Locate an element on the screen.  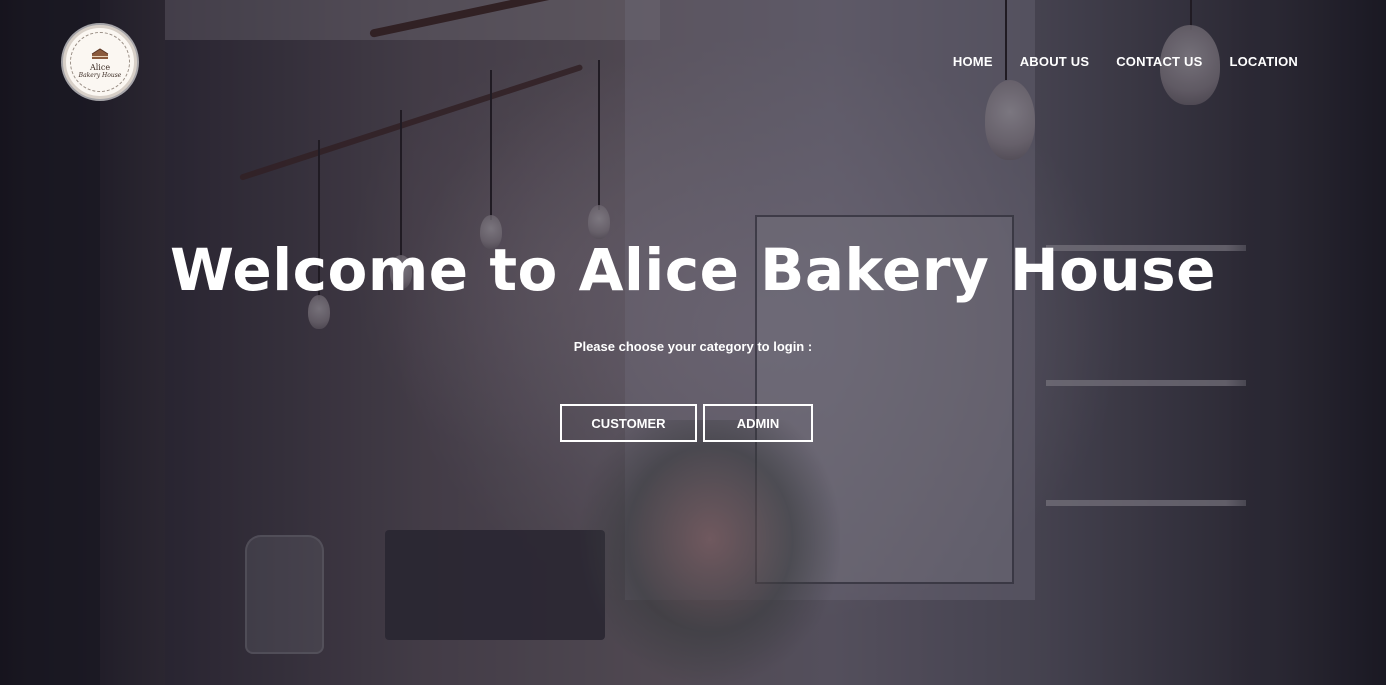
brand-logo: Alice Bakery House is located at coordinates (100, 62).